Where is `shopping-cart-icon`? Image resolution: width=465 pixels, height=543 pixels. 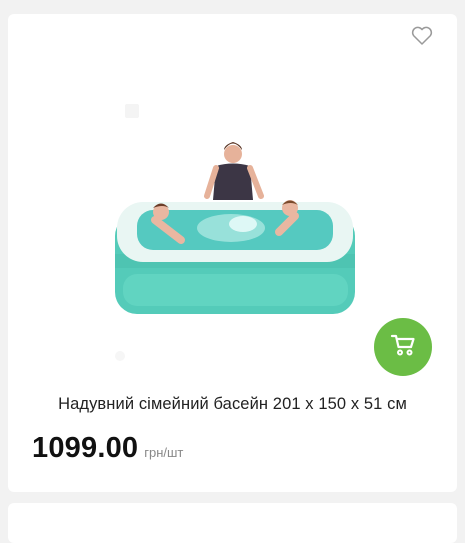 shopping-cart-icon is located at coordinates (403, 347).